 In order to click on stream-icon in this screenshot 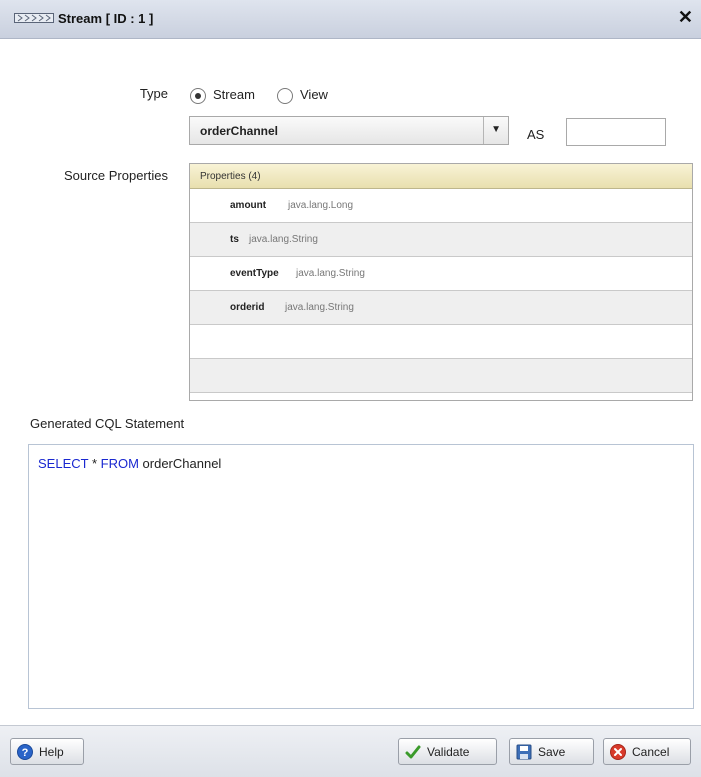, I will do `click(34, 18)`.